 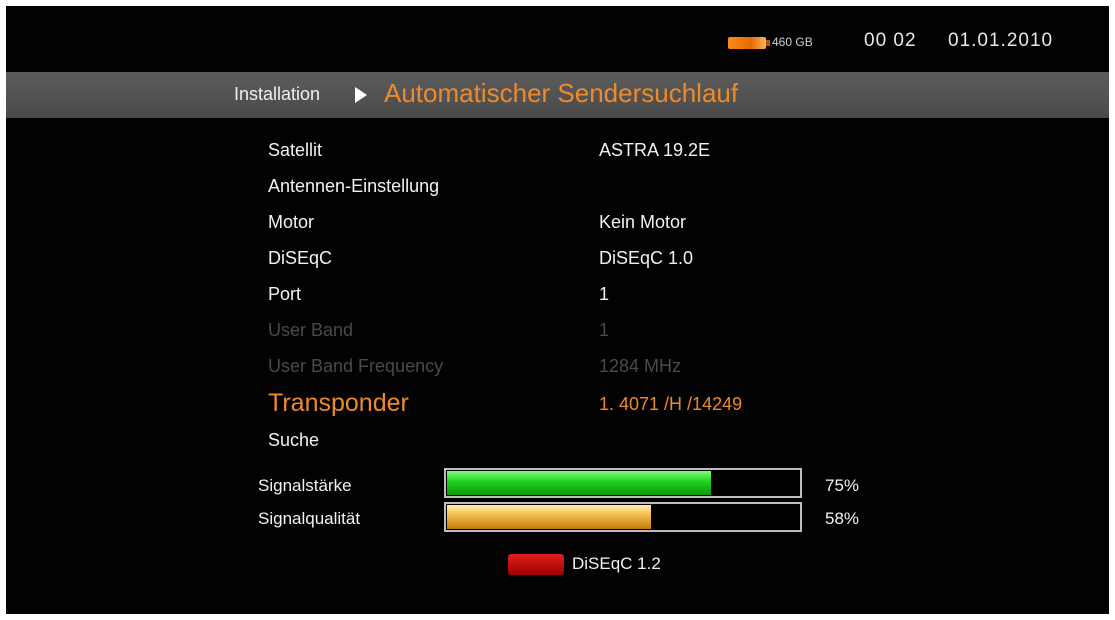 I want to click on signal-quality-bar, so click(x=623, y=517).